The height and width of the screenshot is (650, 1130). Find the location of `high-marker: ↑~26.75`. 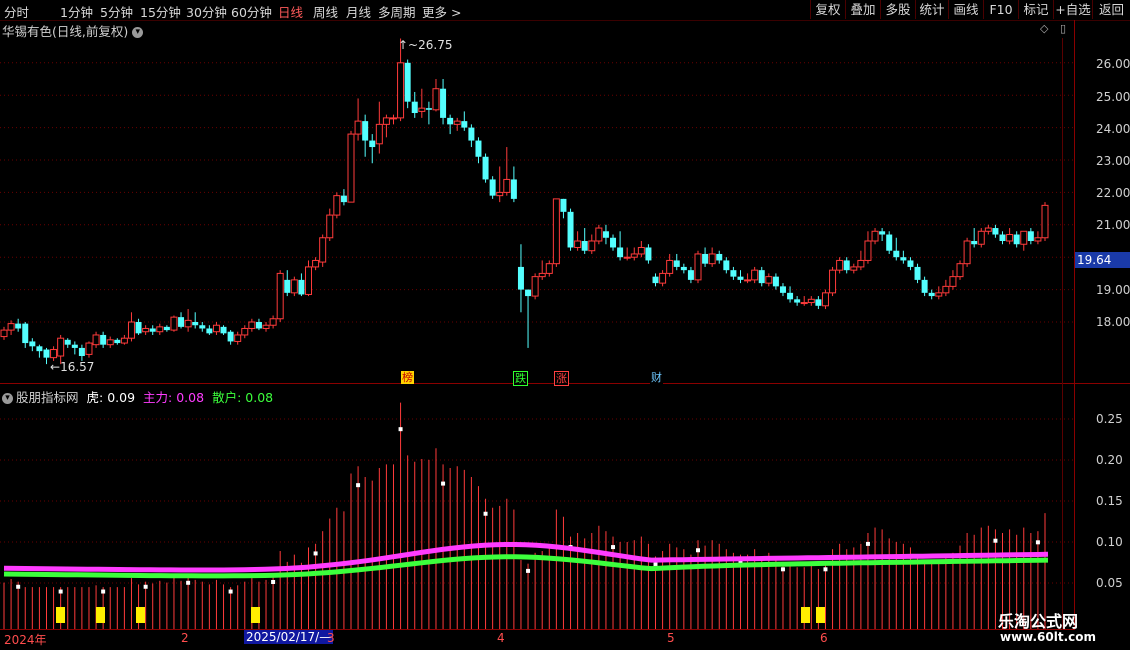

high-marker: ↑~26.75 is located at coordinates (425, 45).